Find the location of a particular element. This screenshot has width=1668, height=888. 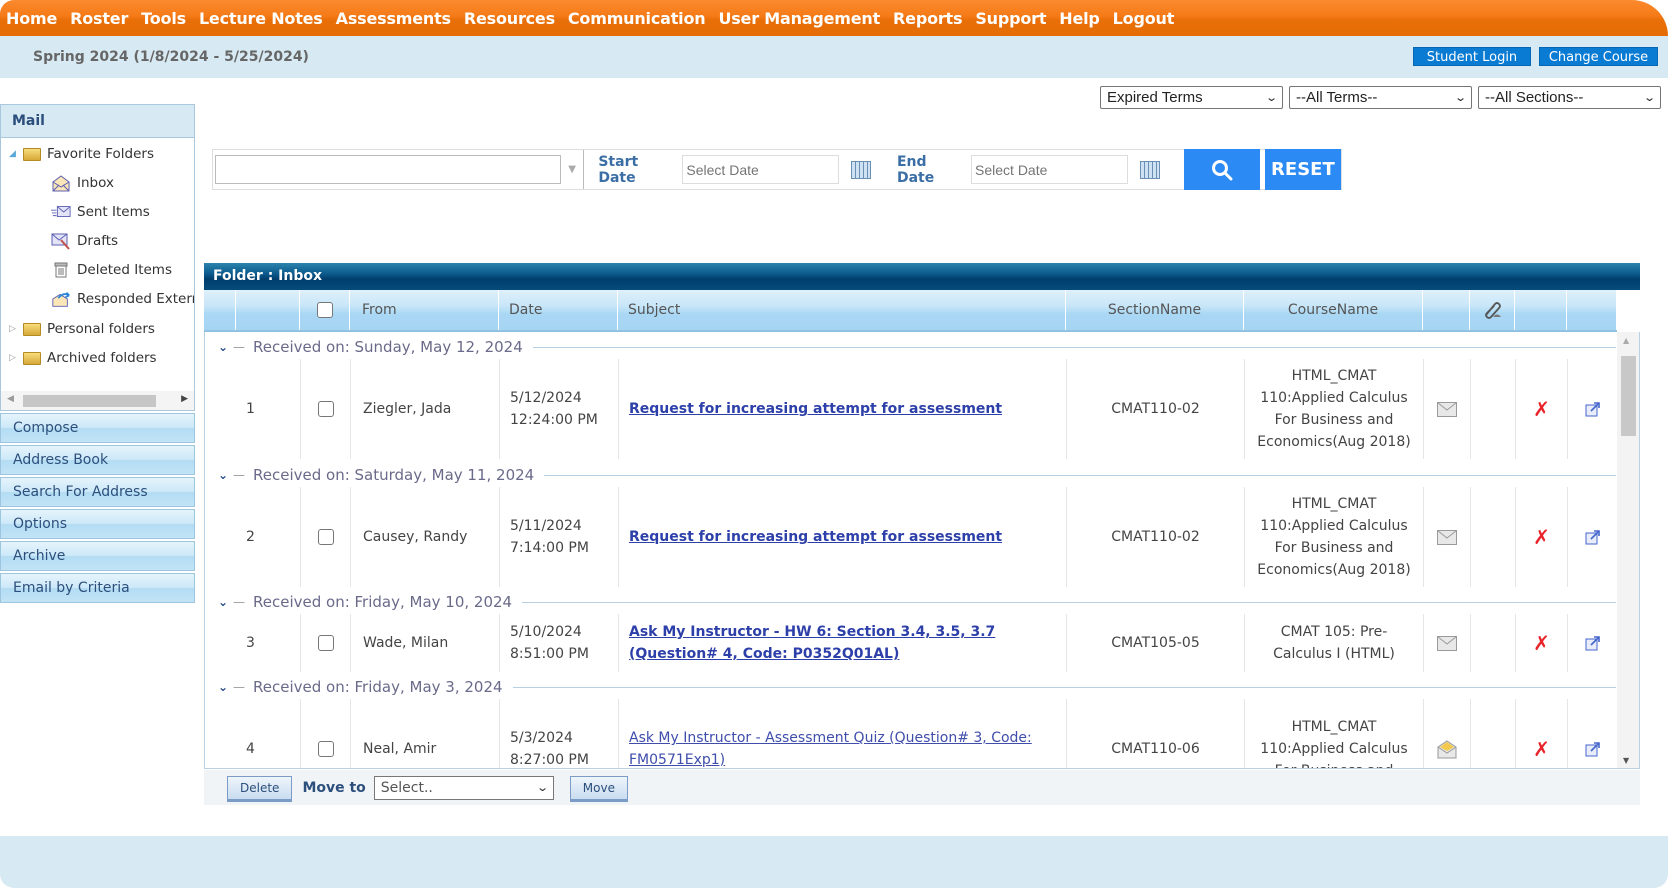

row-checkbox-cell is located at coordinates (326, 537).